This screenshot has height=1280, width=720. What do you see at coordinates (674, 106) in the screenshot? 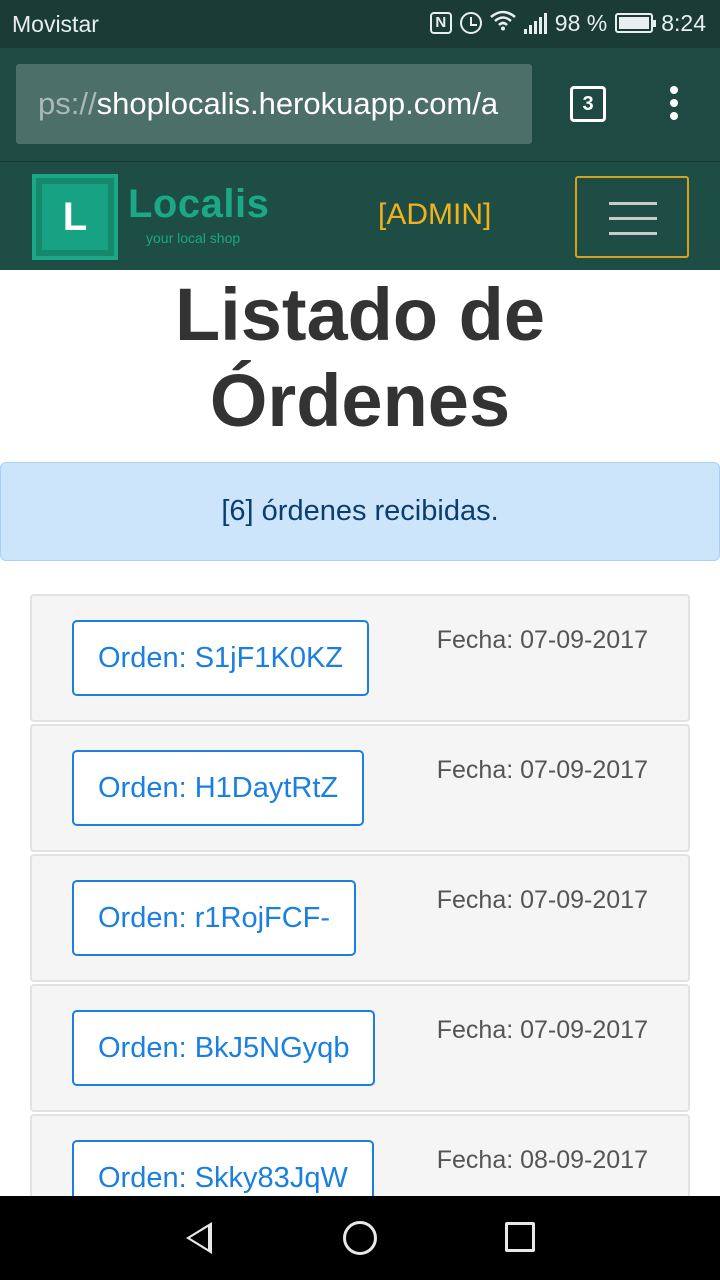
I see `more-vert-icon` at bounding box center [674, 106].